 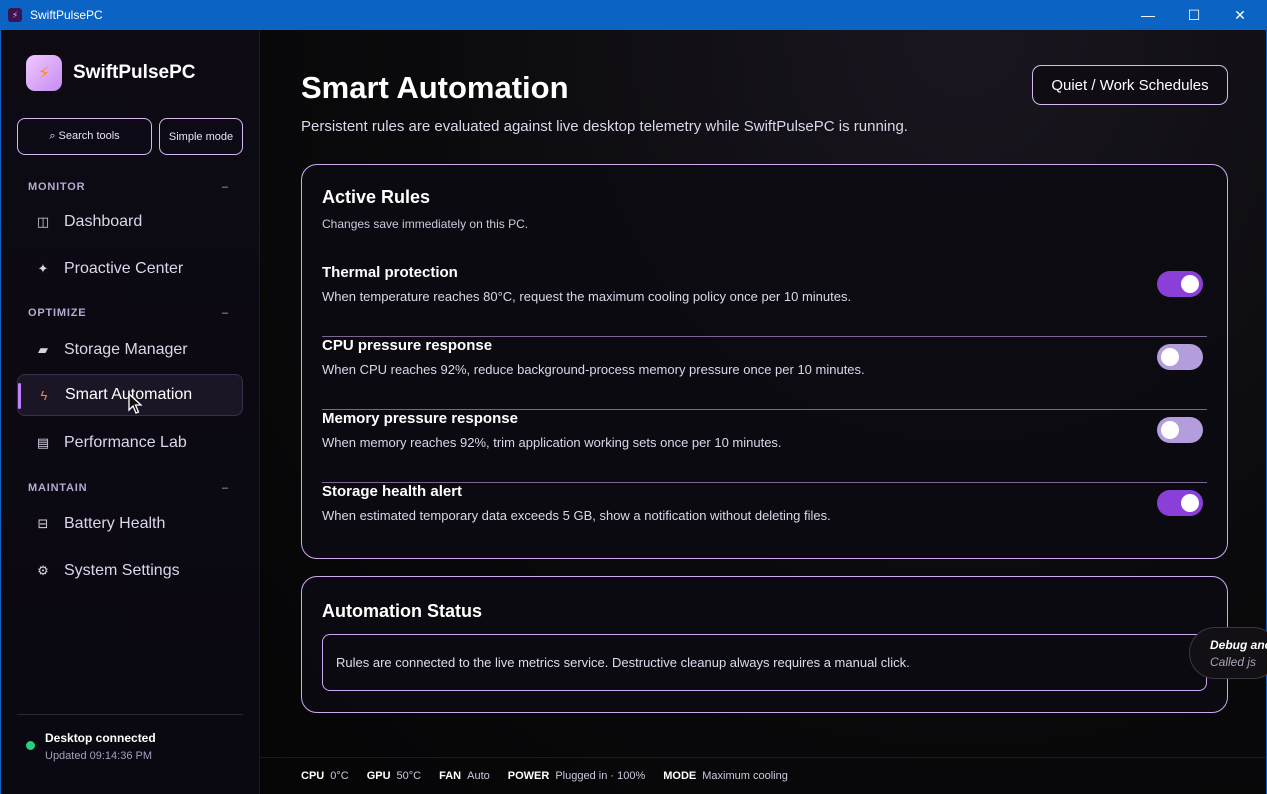 I want to click on mode-value: Maximum cooling, so click(x=745, y=776).